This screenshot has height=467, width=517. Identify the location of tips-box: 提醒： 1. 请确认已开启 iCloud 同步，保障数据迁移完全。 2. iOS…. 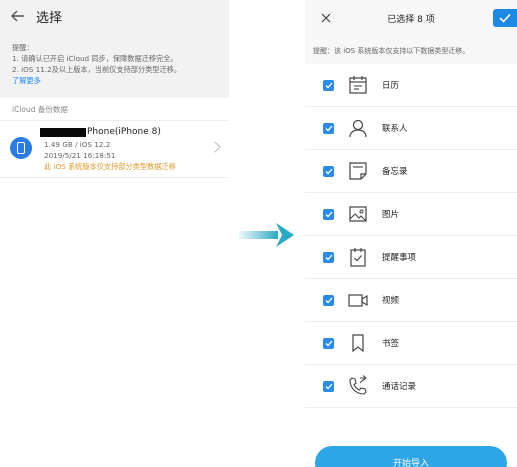
(114, 65).